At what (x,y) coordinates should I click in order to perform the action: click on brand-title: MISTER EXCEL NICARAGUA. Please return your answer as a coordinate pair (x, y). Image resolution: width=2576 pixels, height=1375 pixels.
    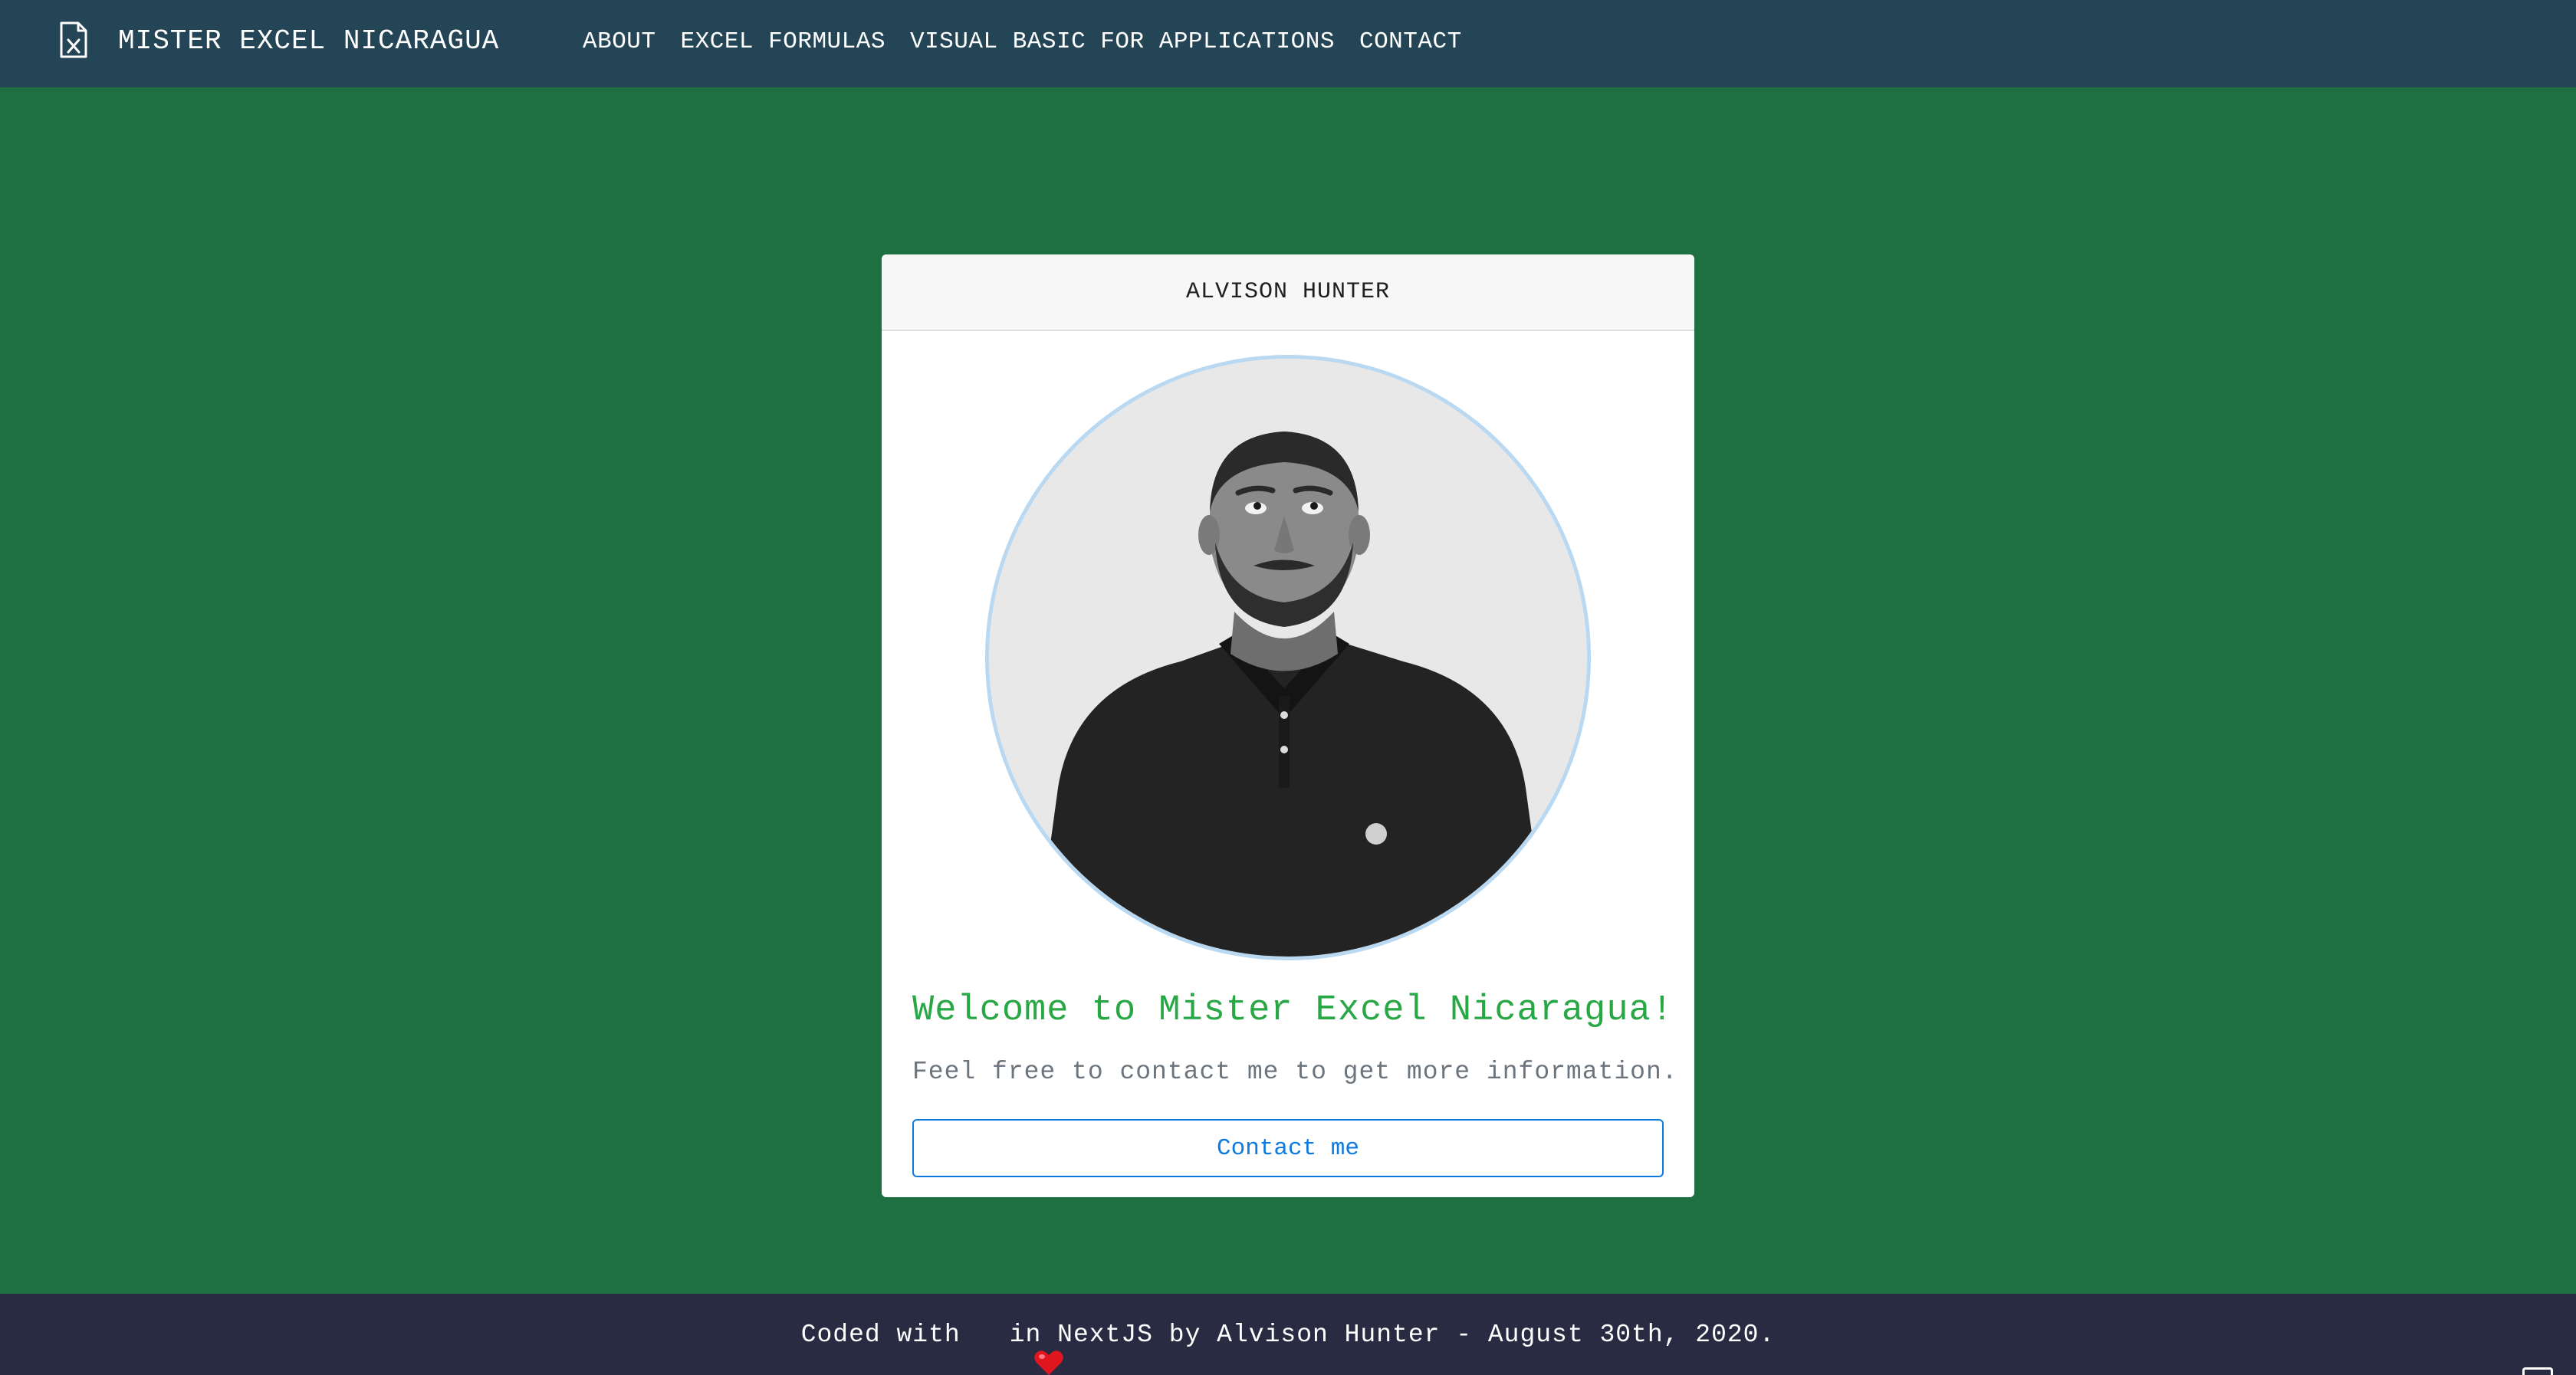
    Looking at the image, I should click on (308, 41).